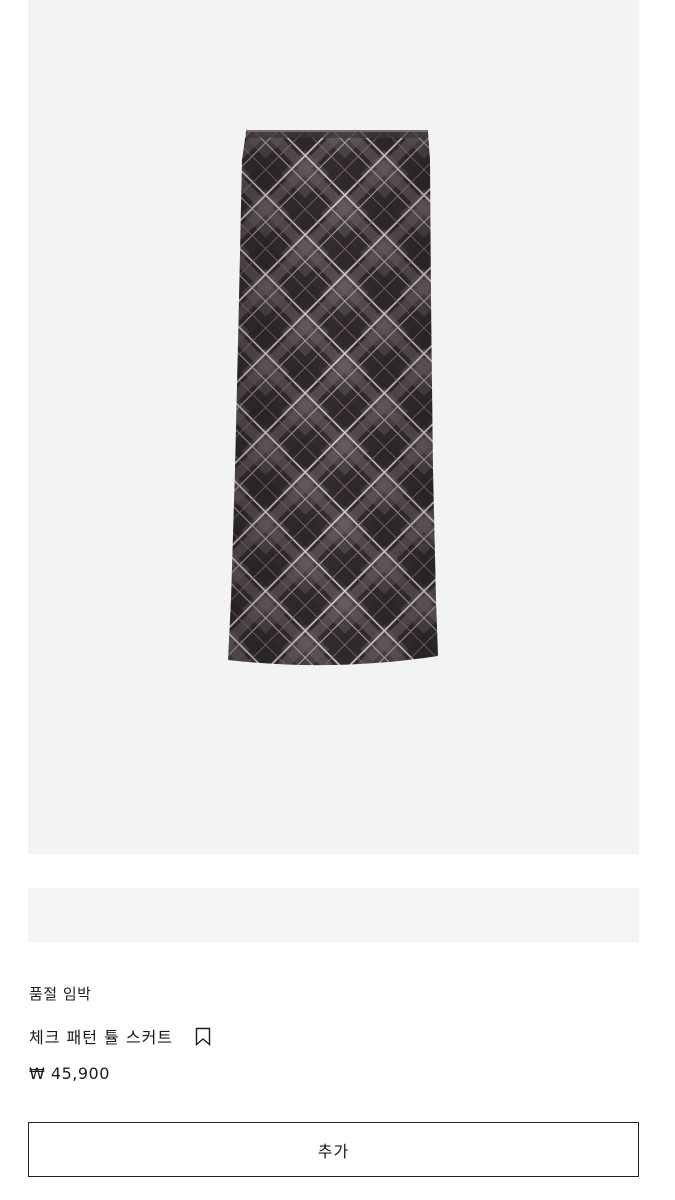 This screenshot has height=1200, width=675. I want to click on add-button-label: 추가, so click(333, 1151).